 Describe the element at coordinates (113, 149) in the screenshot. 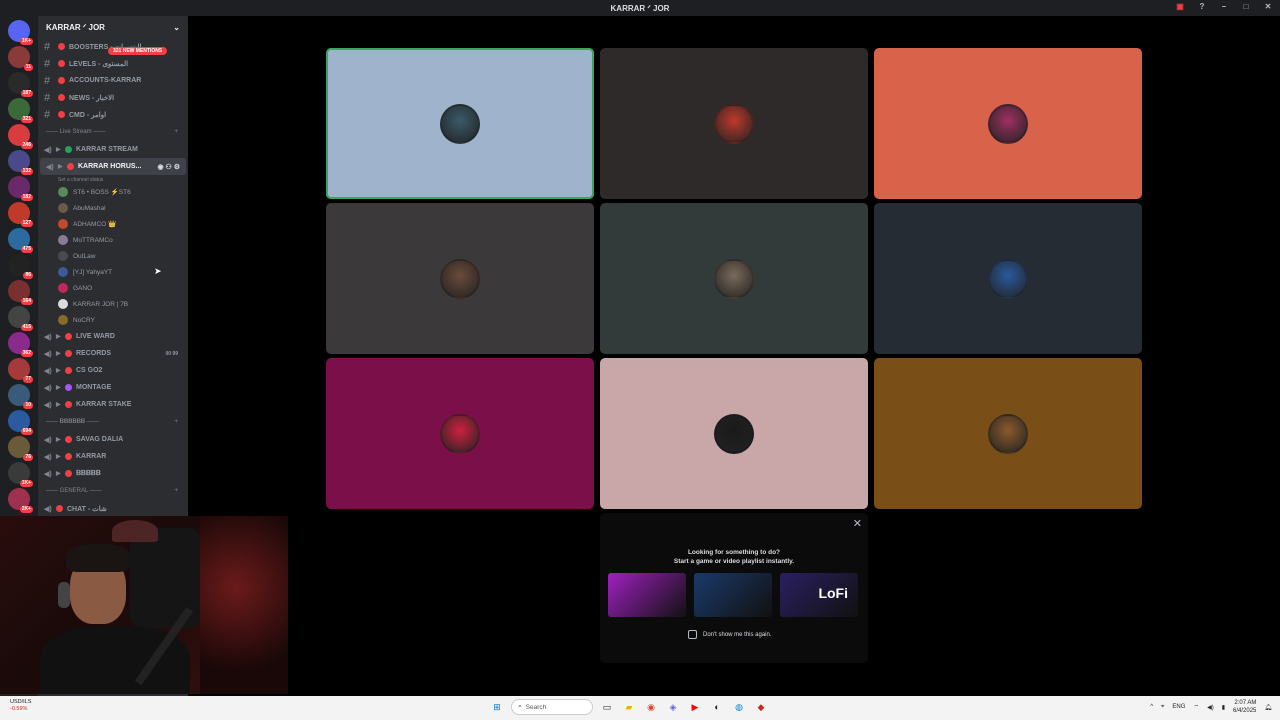

I see `voice-channel: ◀) ▶ KARRAR STREAM` at that location.